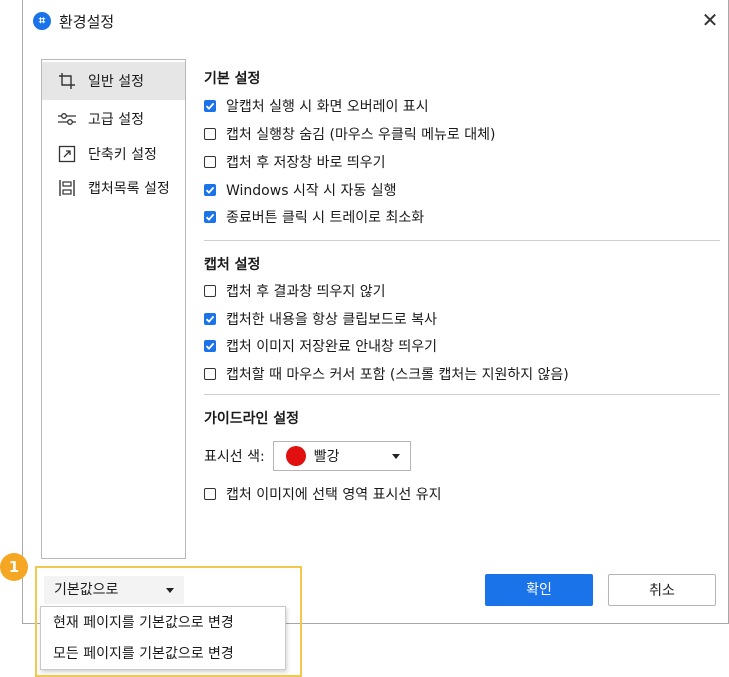 This screenshot has height=677, width=729. I want to click on ok-button: 확인, so click(539, 590).